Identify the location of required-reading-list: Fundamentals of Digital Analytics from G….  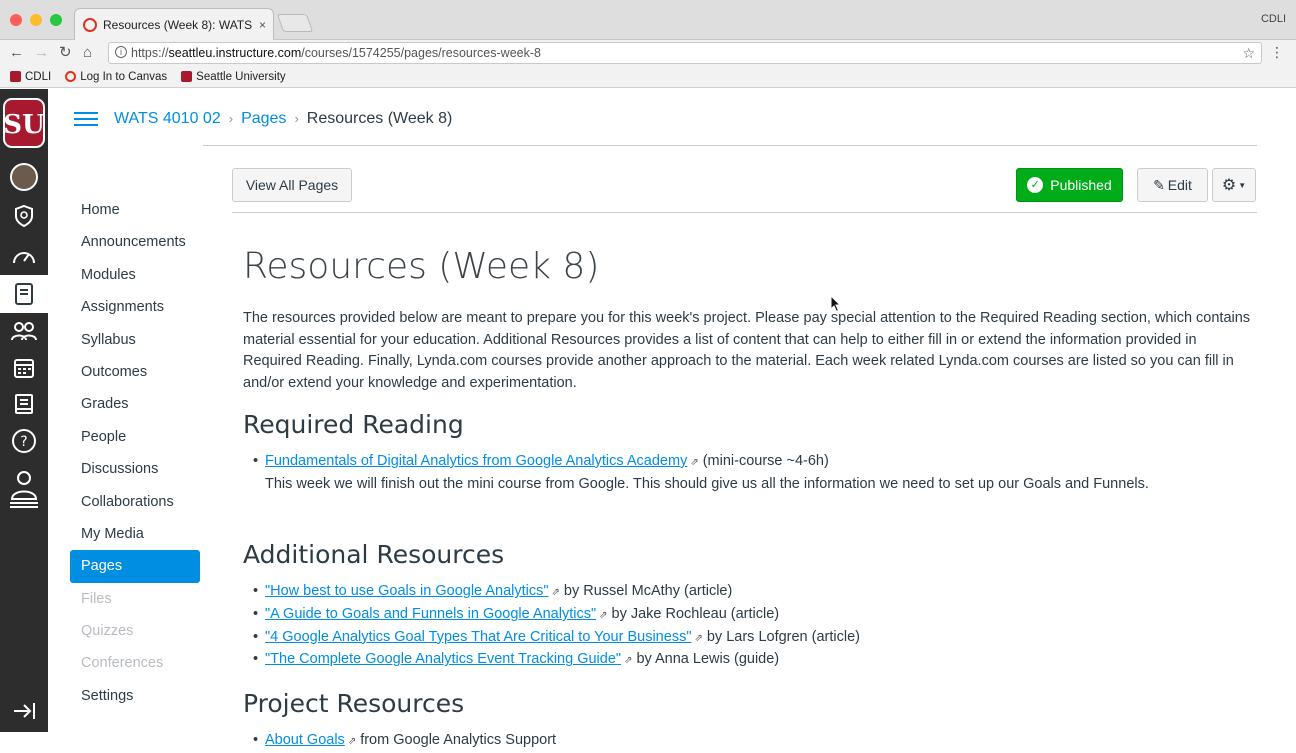
(748, 473).